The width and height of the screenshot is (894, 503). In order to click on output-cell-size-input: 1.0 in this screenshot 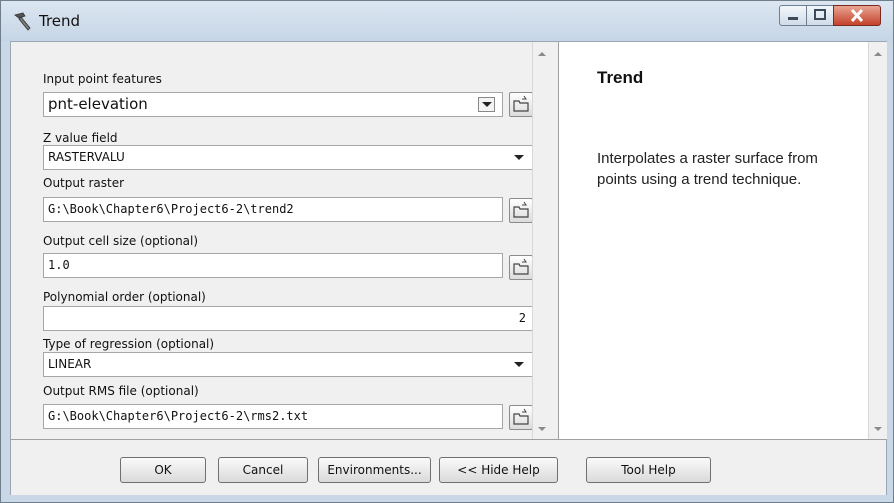, I will do `click(273, 265)`.